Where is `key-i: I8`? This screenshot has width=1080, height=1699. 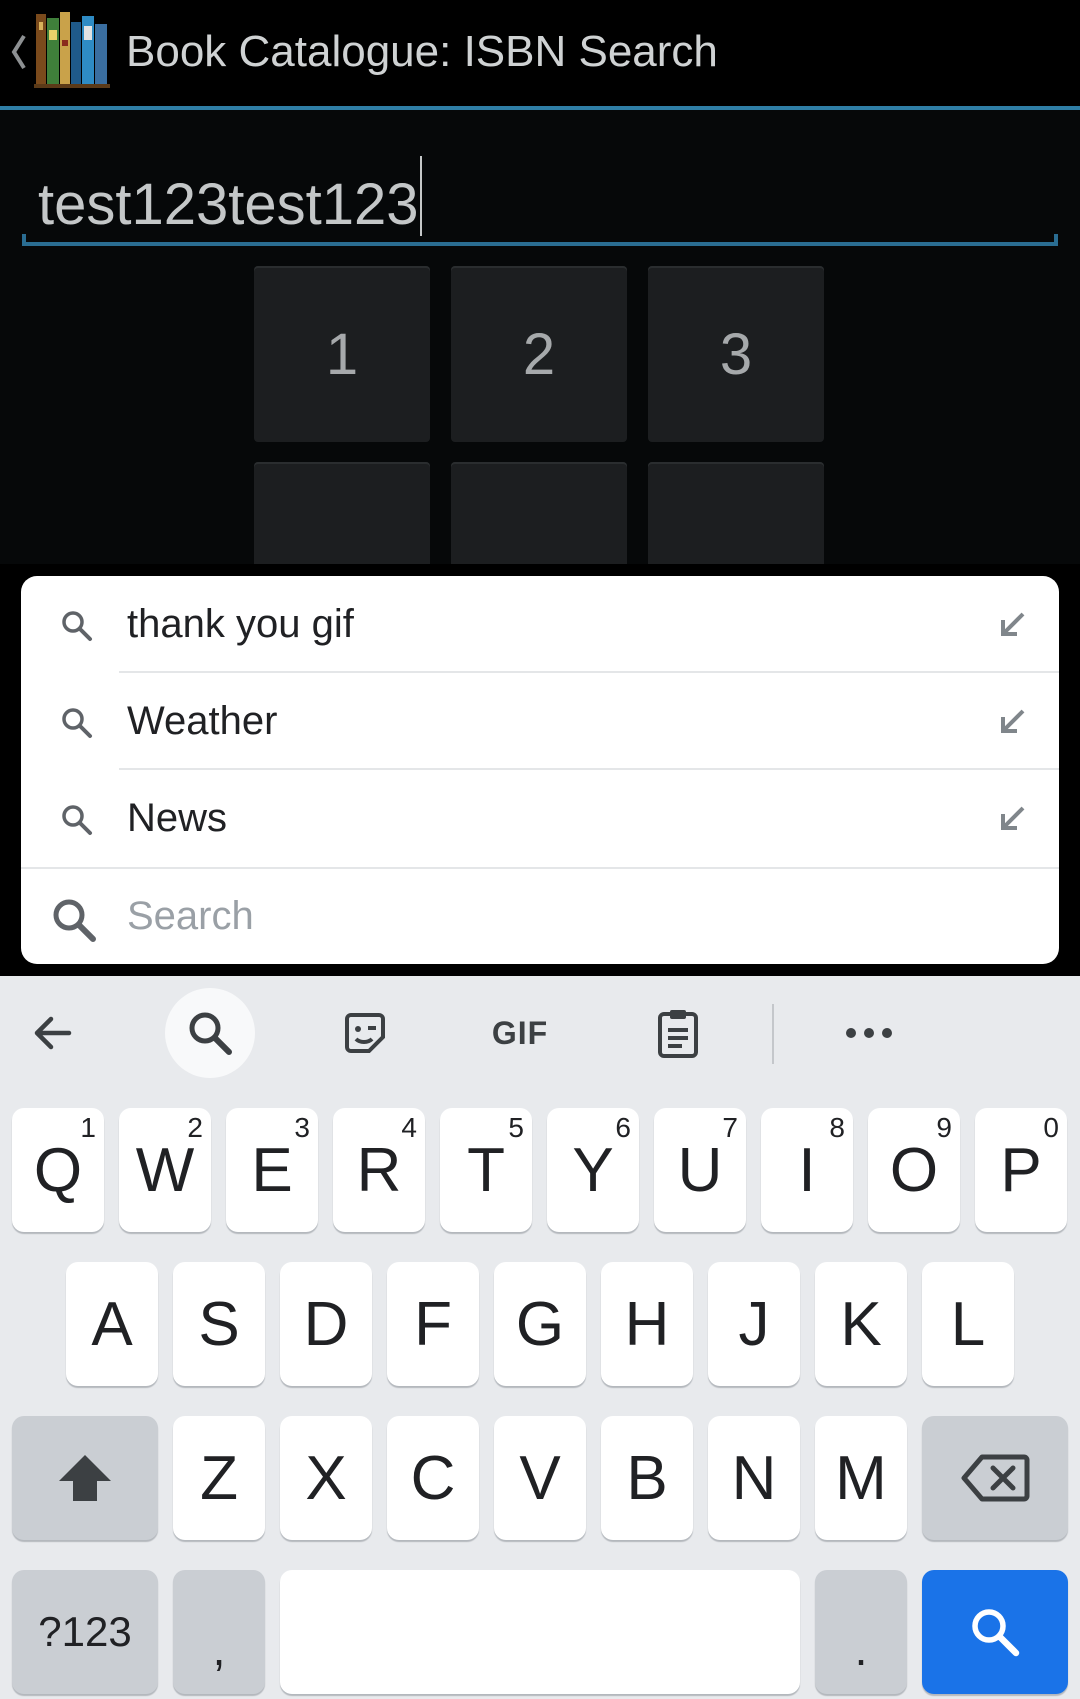
key-i: I8 is located at coordinates (807, 1170).